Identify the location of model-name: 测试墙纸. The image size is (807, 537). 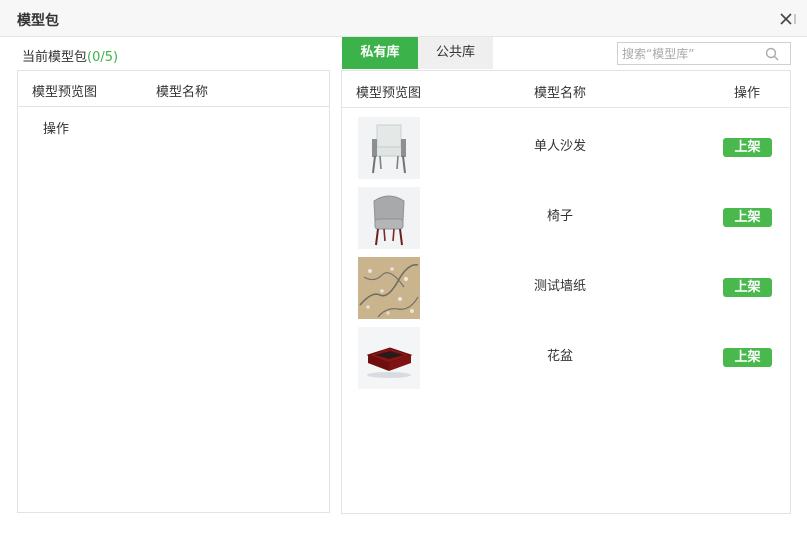
(559, 286).